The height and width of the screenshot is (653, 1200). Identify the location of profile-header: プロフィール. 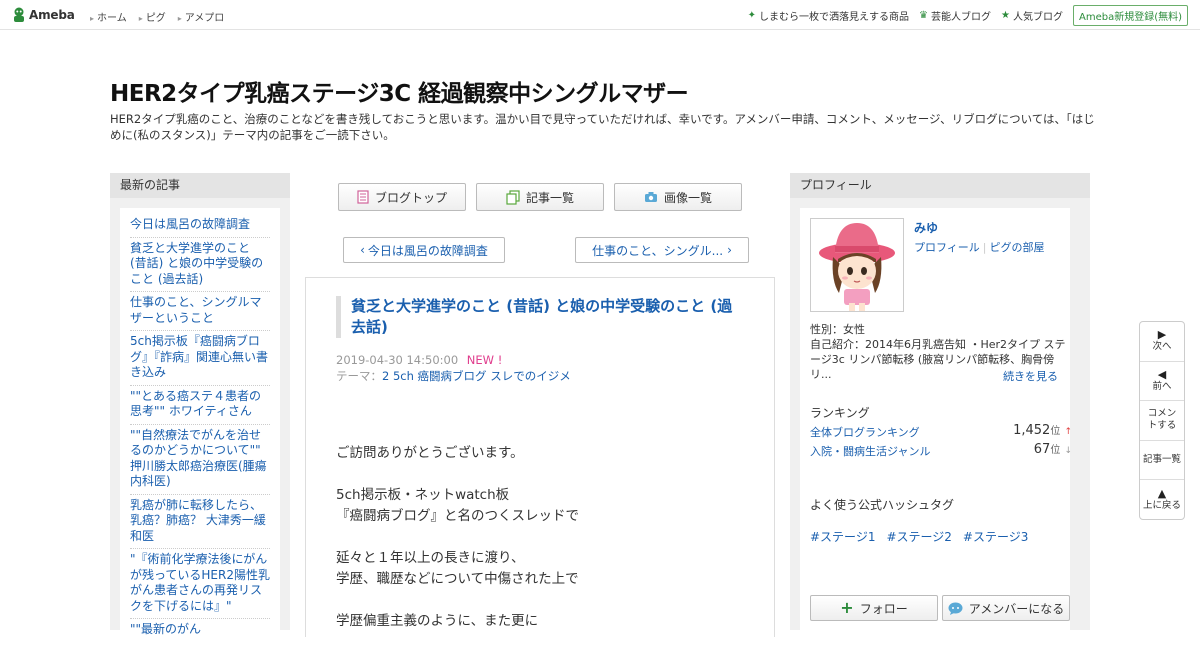
(940, 185).